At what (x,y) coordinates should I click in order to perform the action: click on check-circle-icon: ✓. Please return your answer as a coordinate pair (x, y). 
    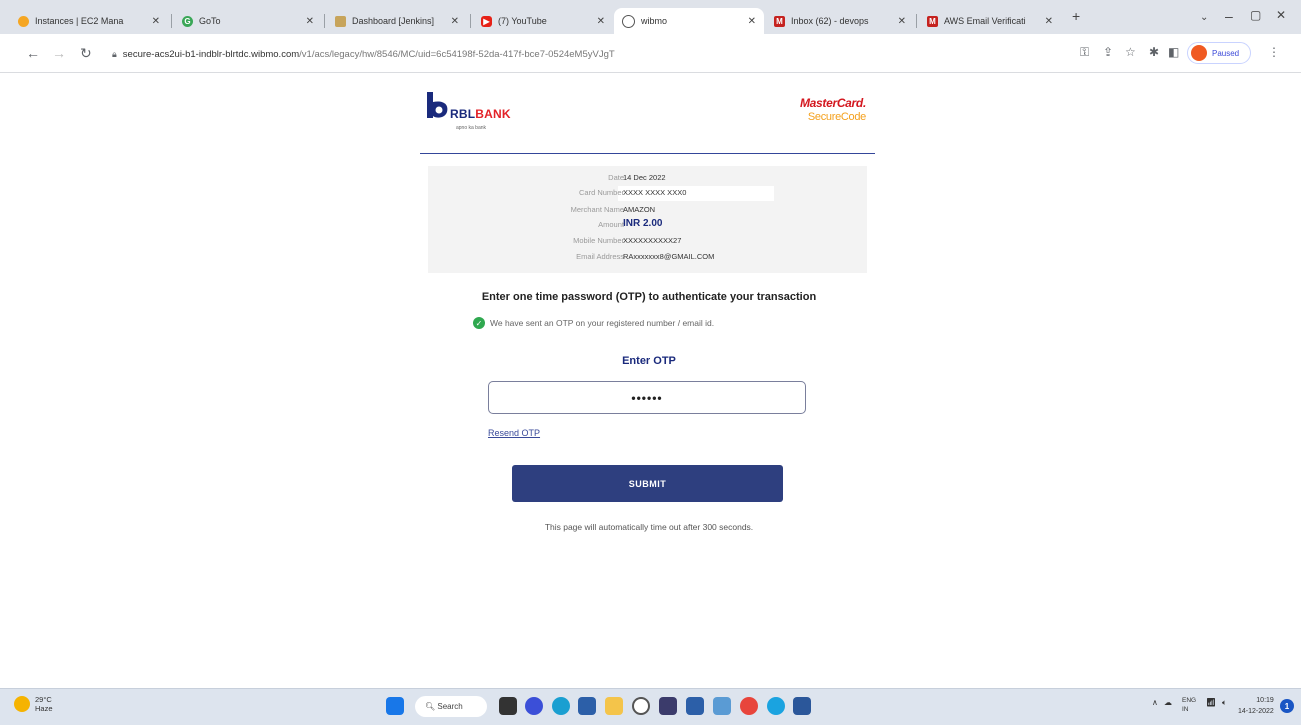
    Looking at the image, I should click on (479, 323).